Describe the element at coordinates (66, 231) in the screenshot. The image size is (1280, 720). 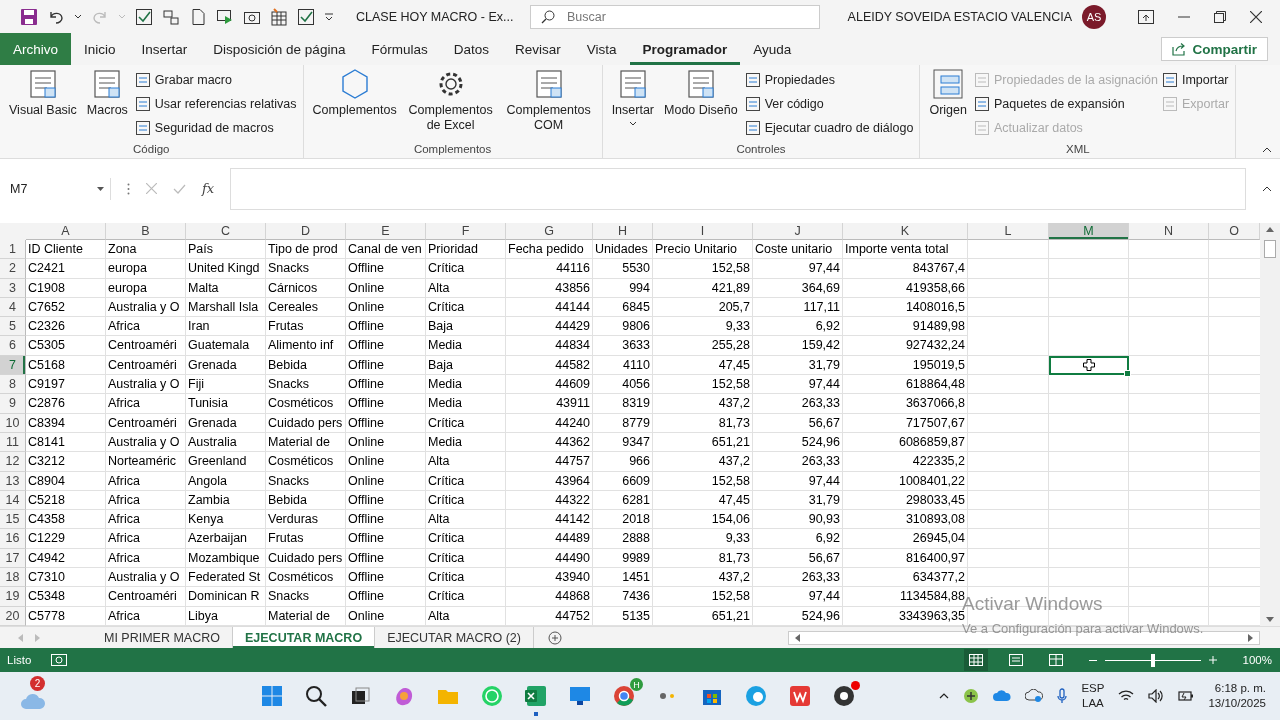
I see `column-header: A` at that location.